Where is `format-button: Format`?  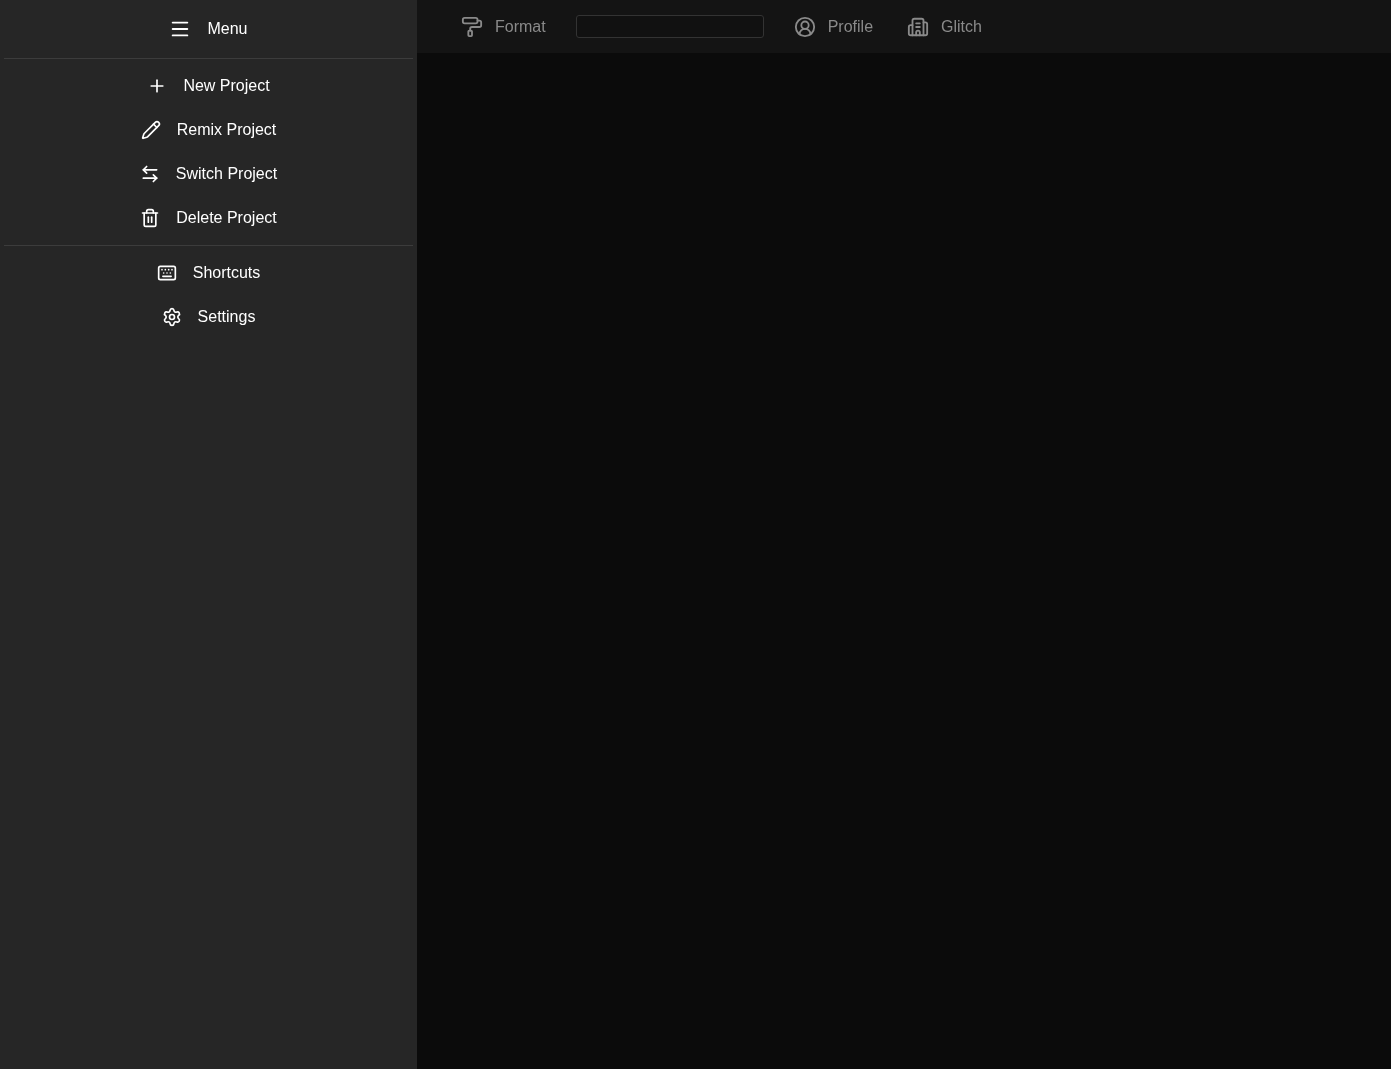 format-button: Format is located at coordinates (503, 26).